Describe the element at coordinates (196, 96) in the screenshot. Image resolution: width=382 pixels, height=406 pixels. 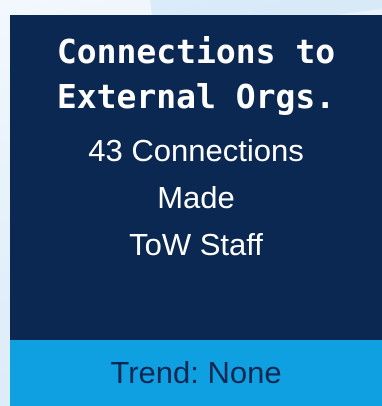
I see `card-title-line-2: External Orgs.` at that location.